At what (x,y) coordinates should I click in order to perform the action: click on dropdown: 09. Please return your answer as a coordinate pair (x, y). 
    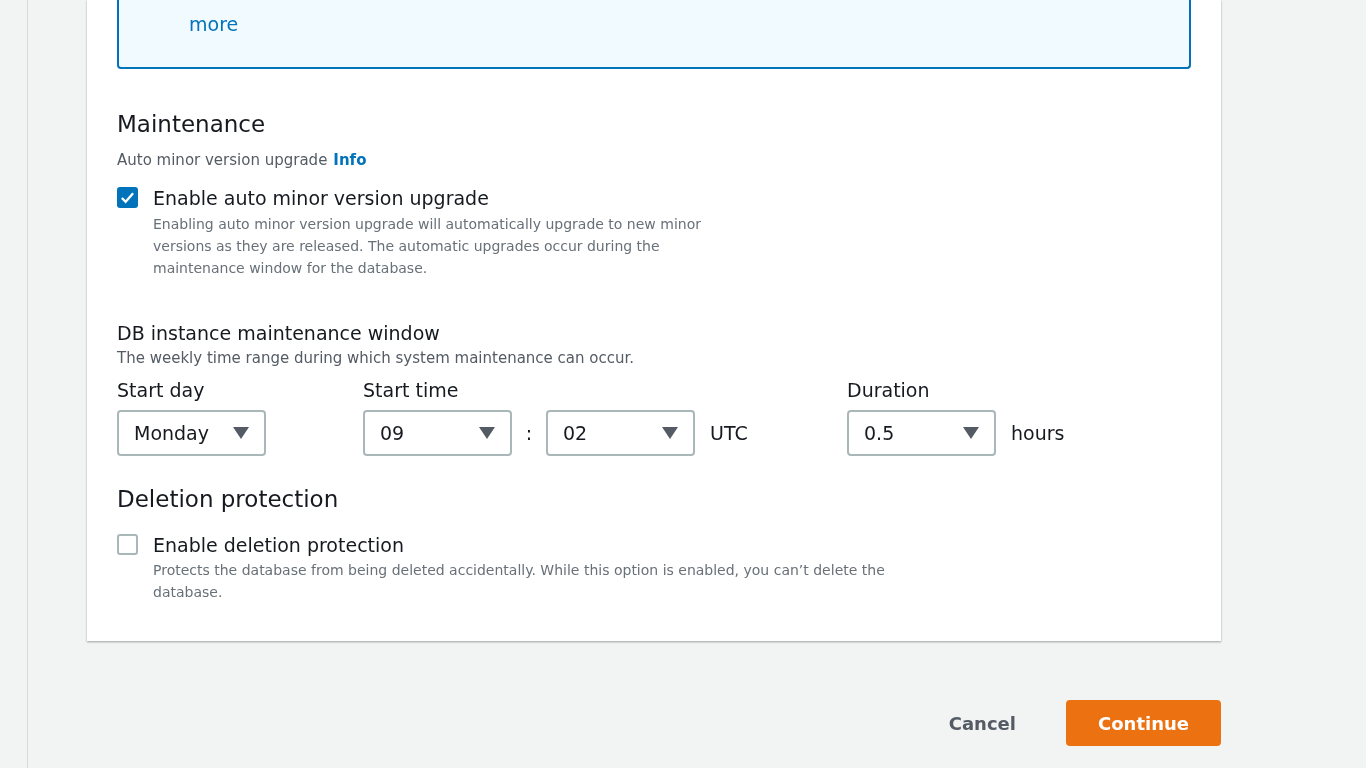
    Looking at the image, I should click on (437, 433).